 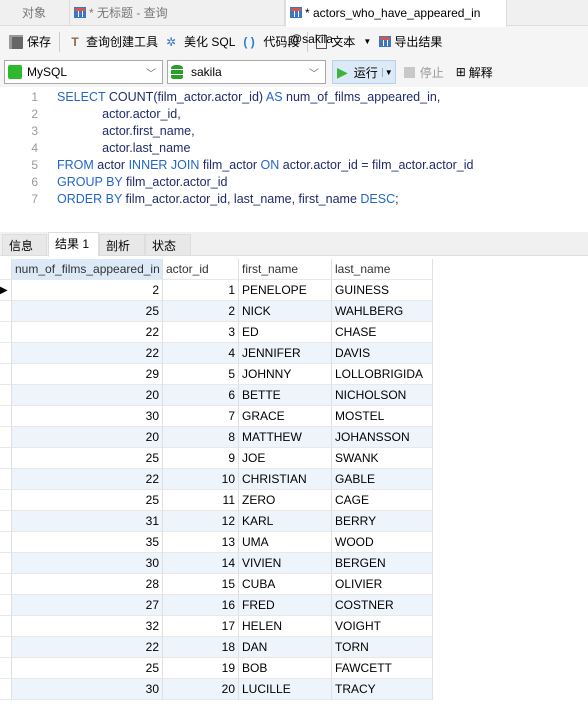 I want to click on table-cell: HELEN, so click(x=285, y=626).